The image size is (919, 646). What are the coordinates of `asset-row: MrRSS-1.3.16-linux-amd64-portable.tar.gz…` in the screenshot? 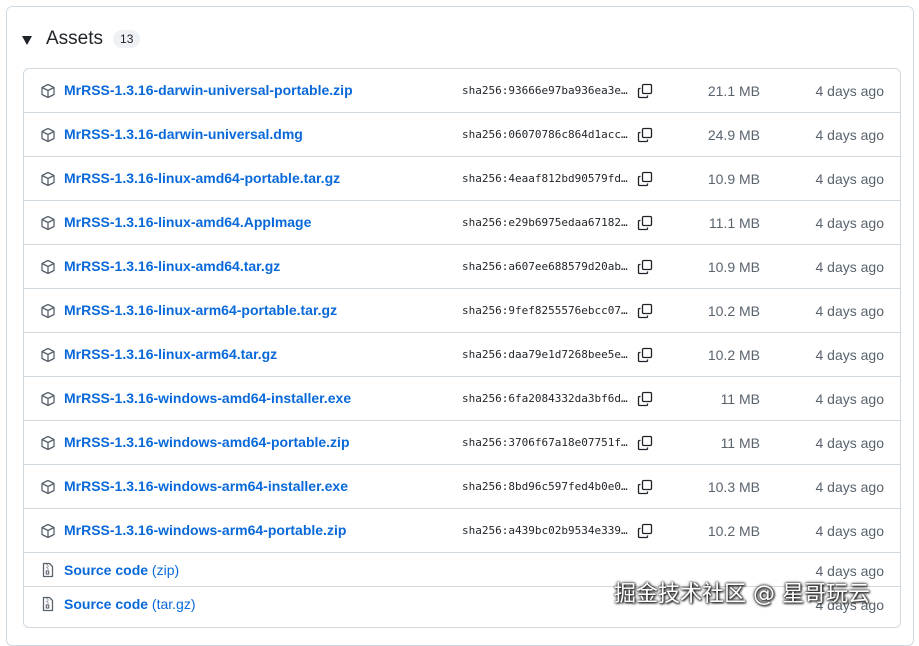 It's located at (462, 179).